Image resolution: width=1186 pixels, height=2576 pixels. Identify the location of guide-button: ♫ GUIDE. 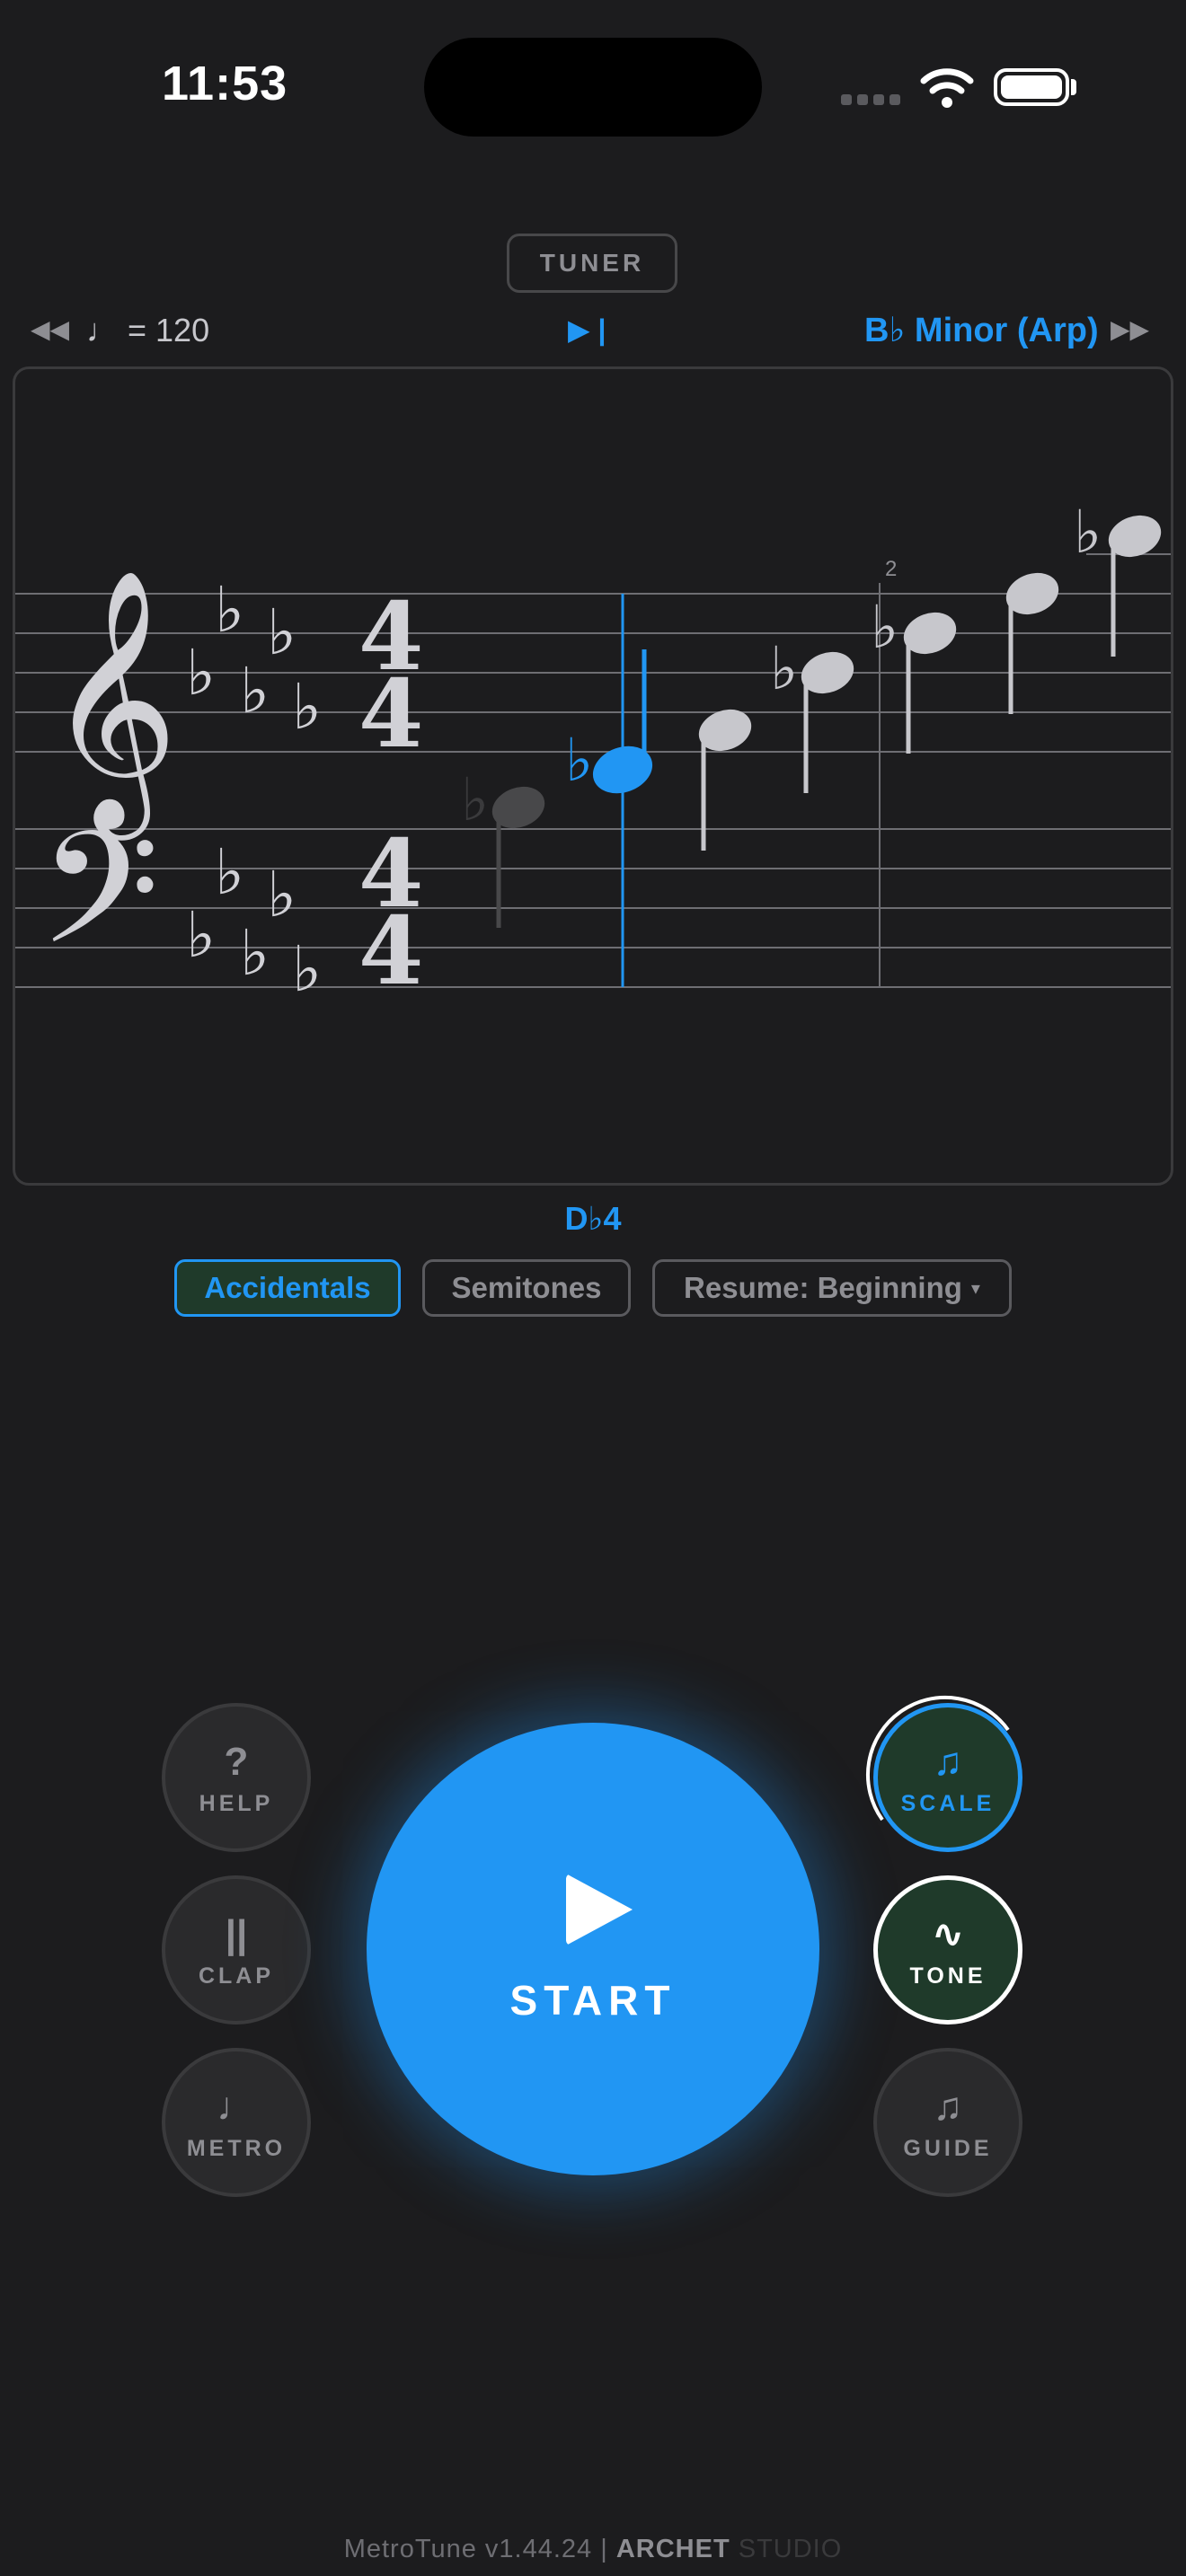
(947, 2122).